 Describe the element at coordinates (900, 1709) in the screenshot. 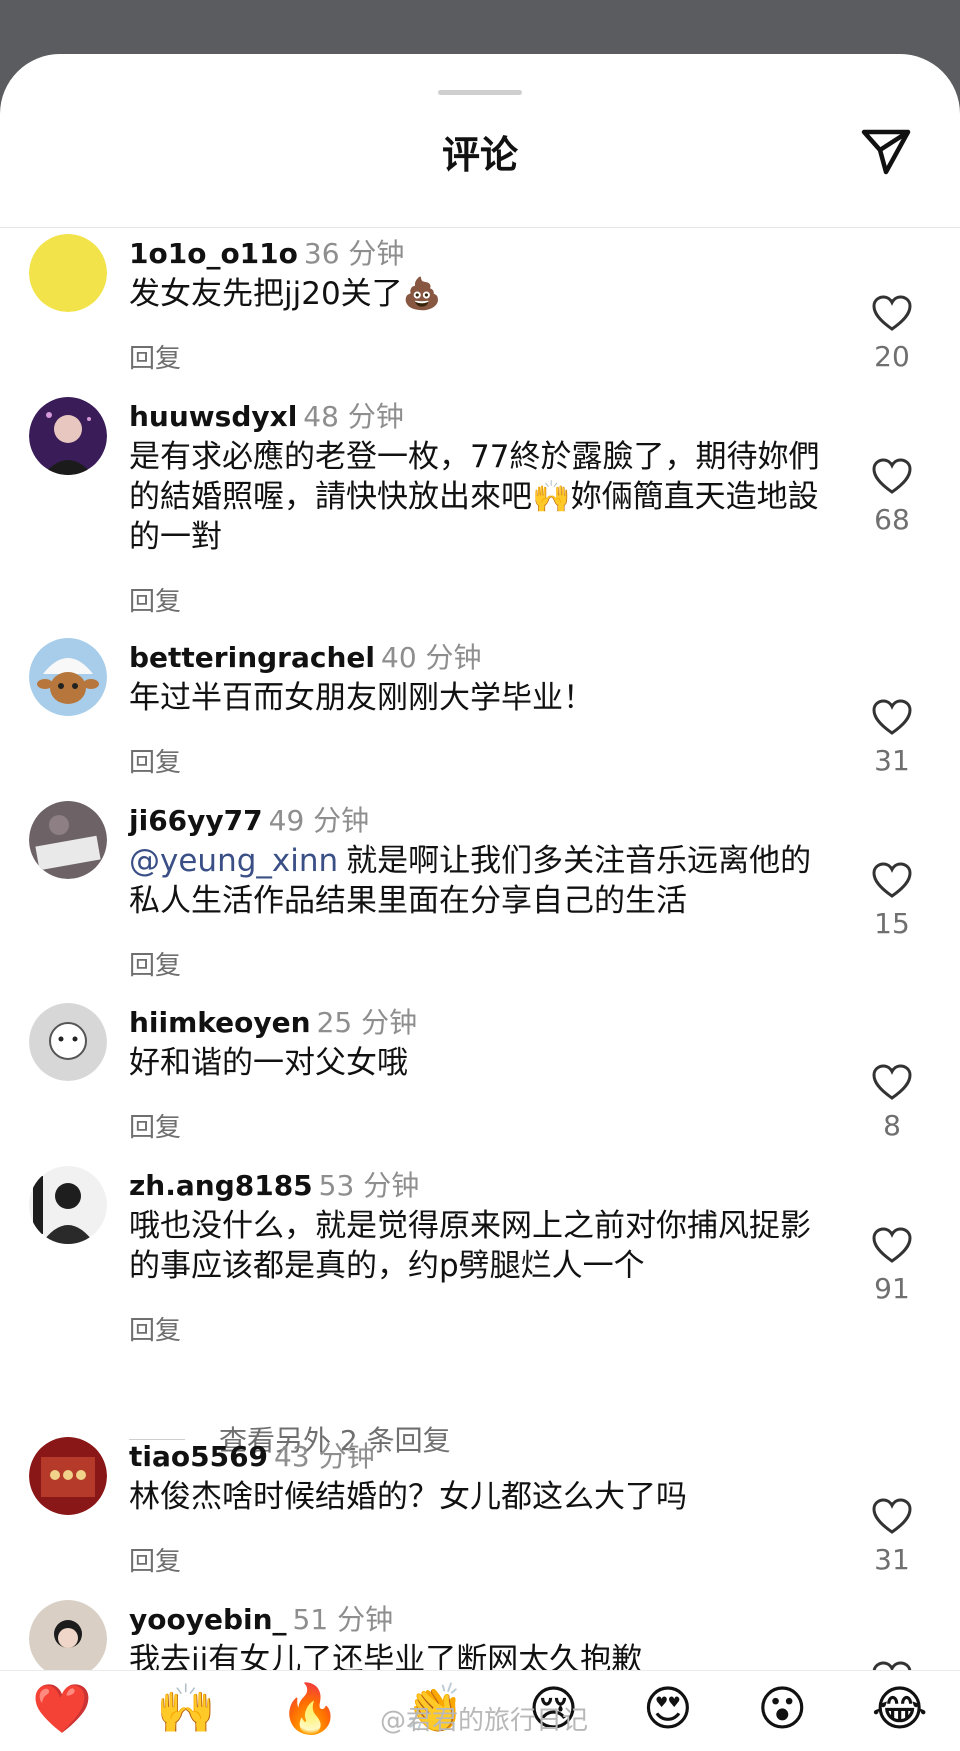

I see `emoji-laughing: 😂` at that location.